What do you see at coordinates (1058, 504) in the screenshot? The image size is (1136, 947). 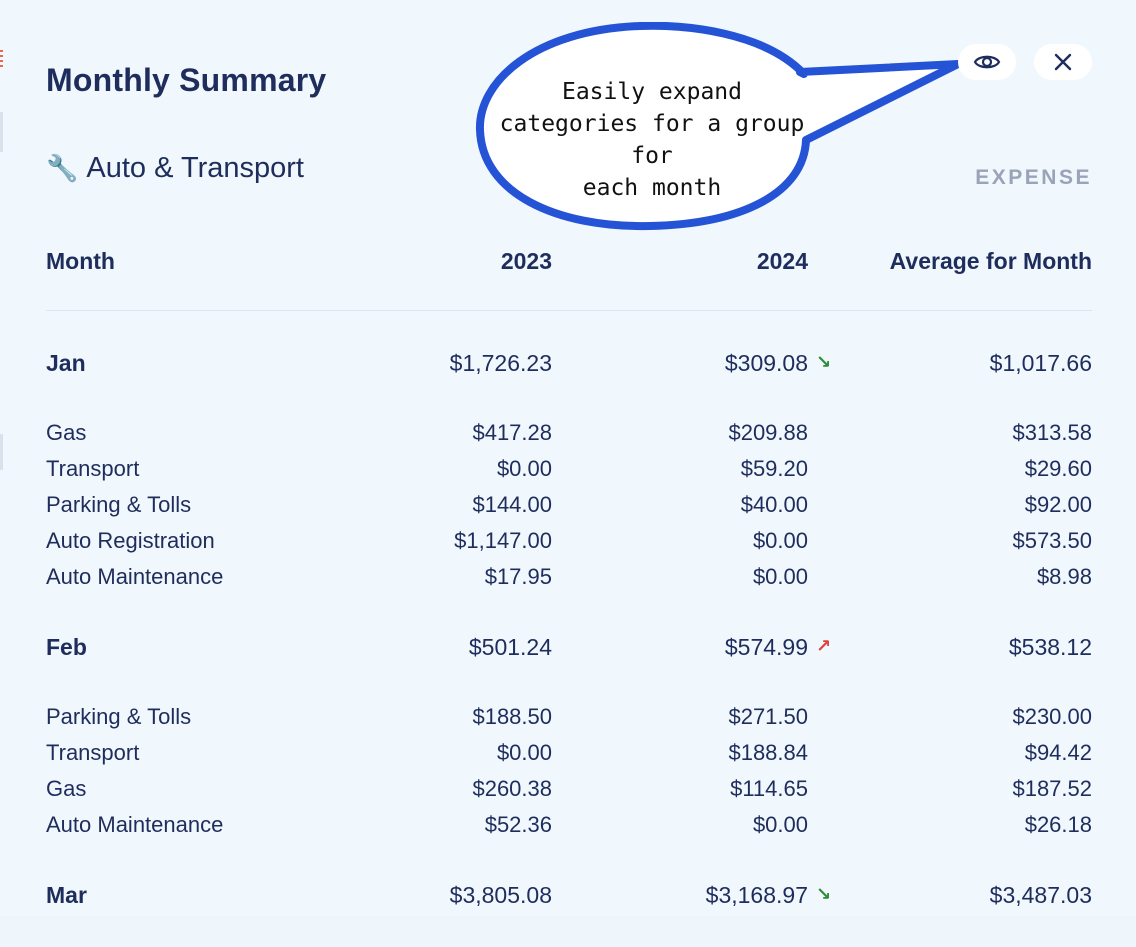 I see `category-average: $92.00` at bounding box center [1058, 504].